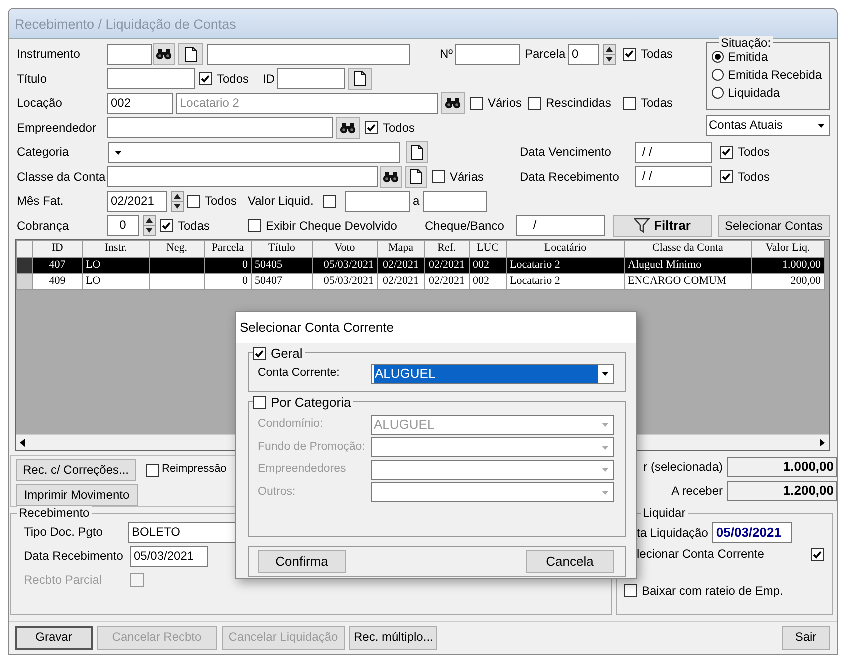  What do you see at coordinates (423, 24) in the screenshot?
I see `window-title: Recebimento / Liquidação de Contas` at bounding box center [423, 24].